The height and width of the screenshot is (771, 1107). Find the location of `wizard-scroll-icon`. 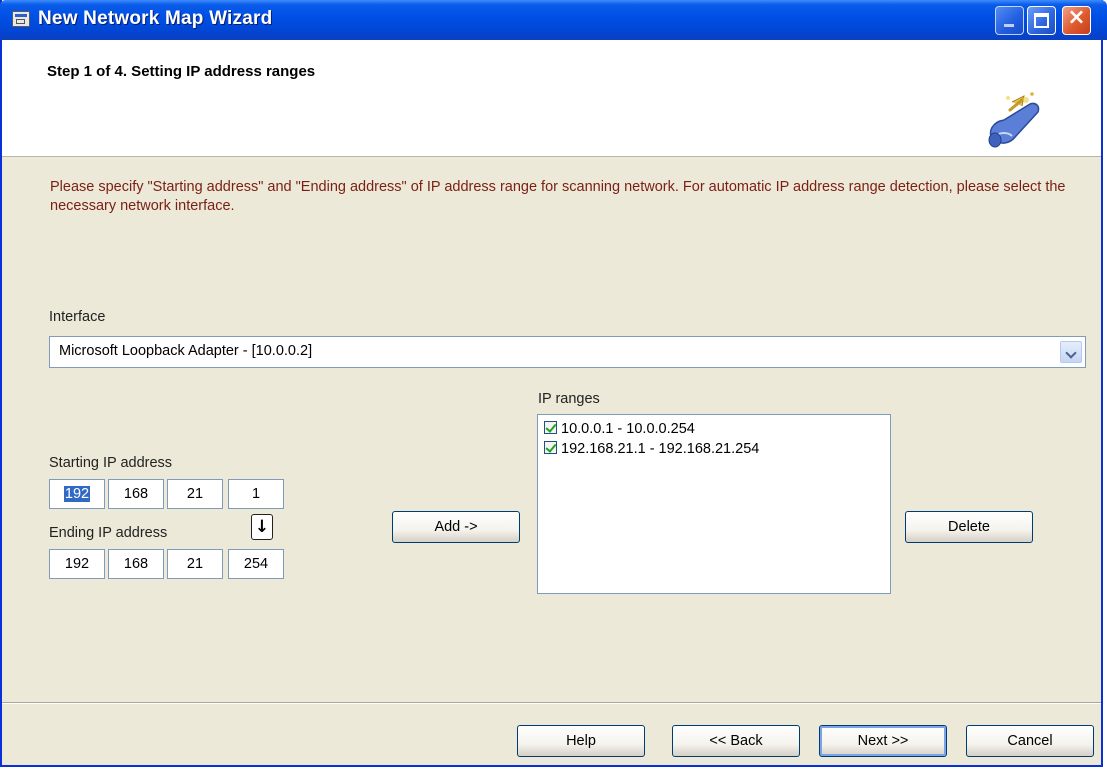

wizard-scroll-icon is located at coordinates (1014, 120).